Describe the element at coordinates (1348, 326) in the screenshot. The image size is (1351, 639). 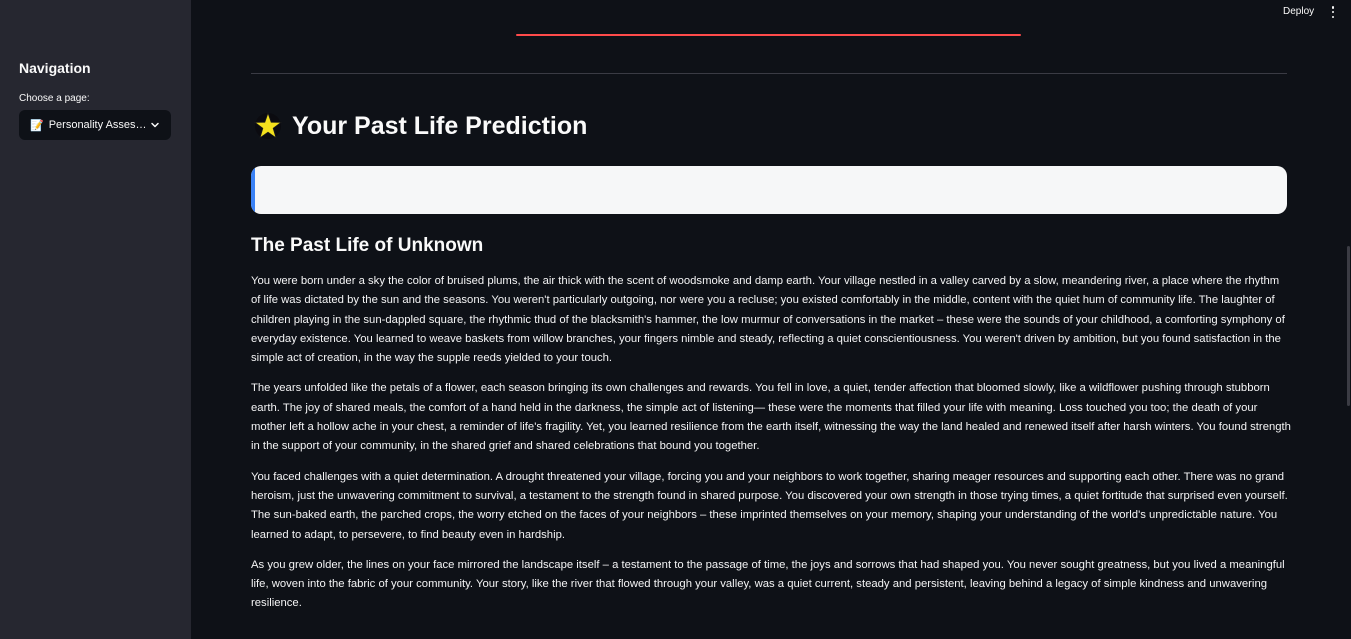
I see `scrollbar` at that location.